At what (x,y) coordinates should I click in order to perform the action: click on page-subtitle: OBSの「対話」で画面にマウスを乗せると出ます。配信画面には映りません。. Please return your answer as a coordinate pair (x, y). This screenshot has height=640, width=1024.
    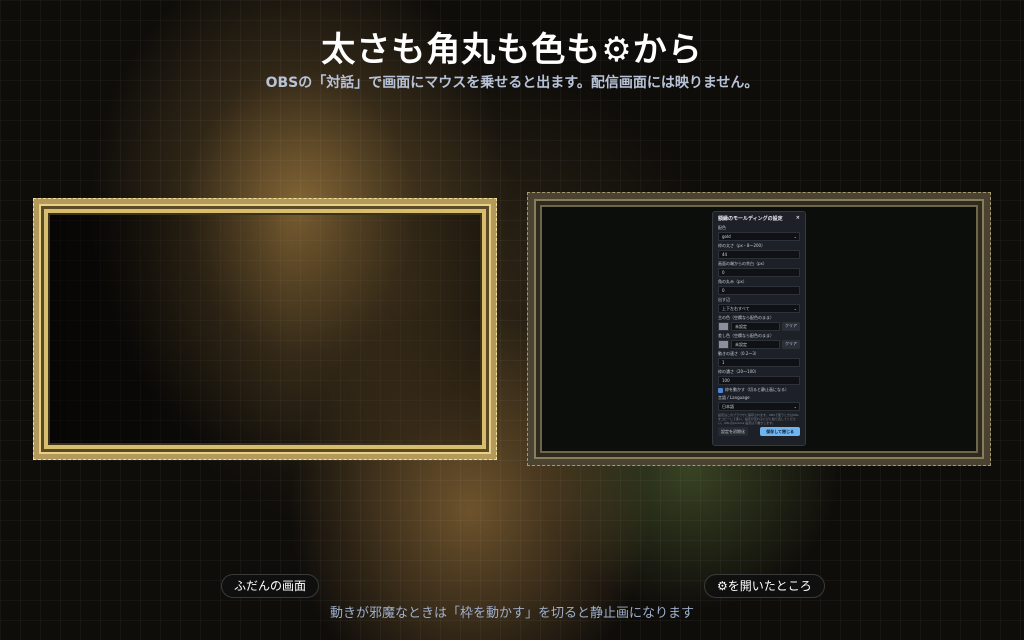
    Looking at the image, I should click on (512, 83).